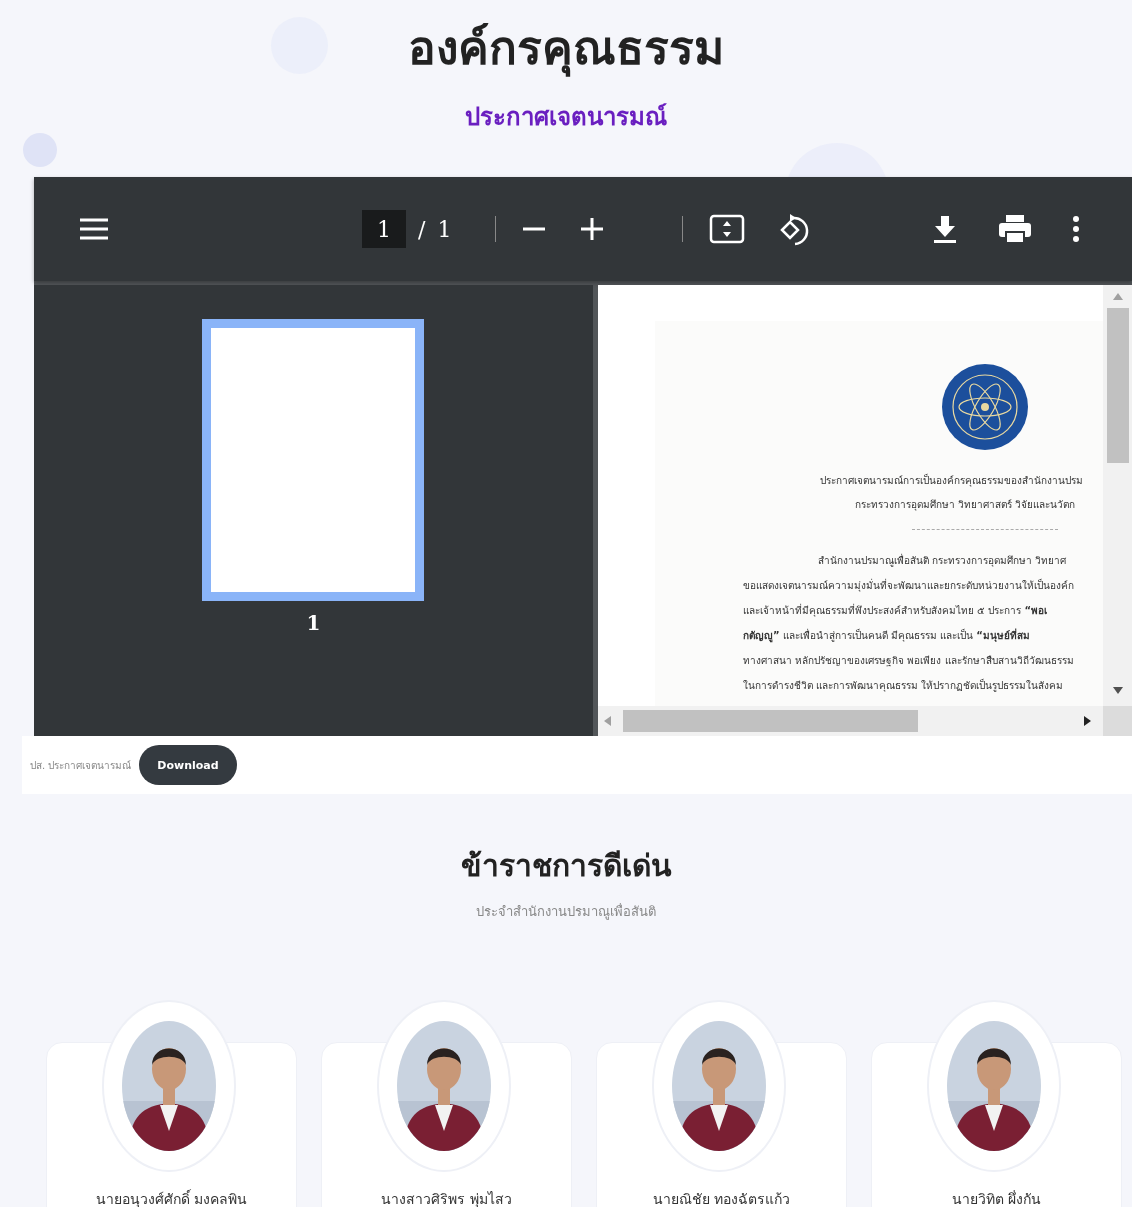 Image resolution: width=1132 pixels, height=1207 pixels. What do you see at coordinates (188, 765) in the screenshot?
I see `download-button: Download` at bounding box center [188, 765].